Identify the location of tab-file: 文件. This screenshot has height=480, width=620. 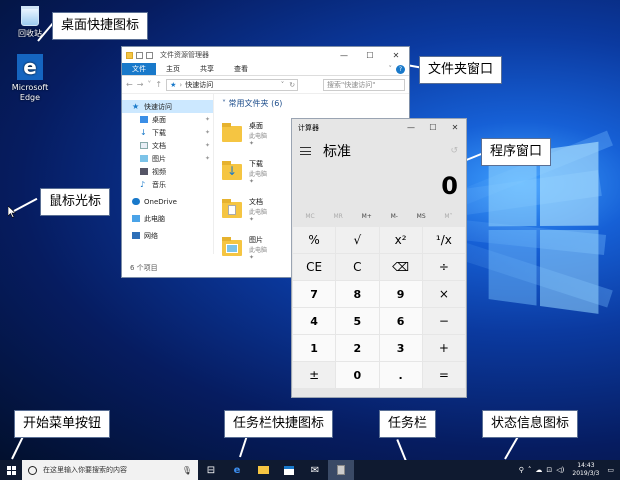
(139, 69).